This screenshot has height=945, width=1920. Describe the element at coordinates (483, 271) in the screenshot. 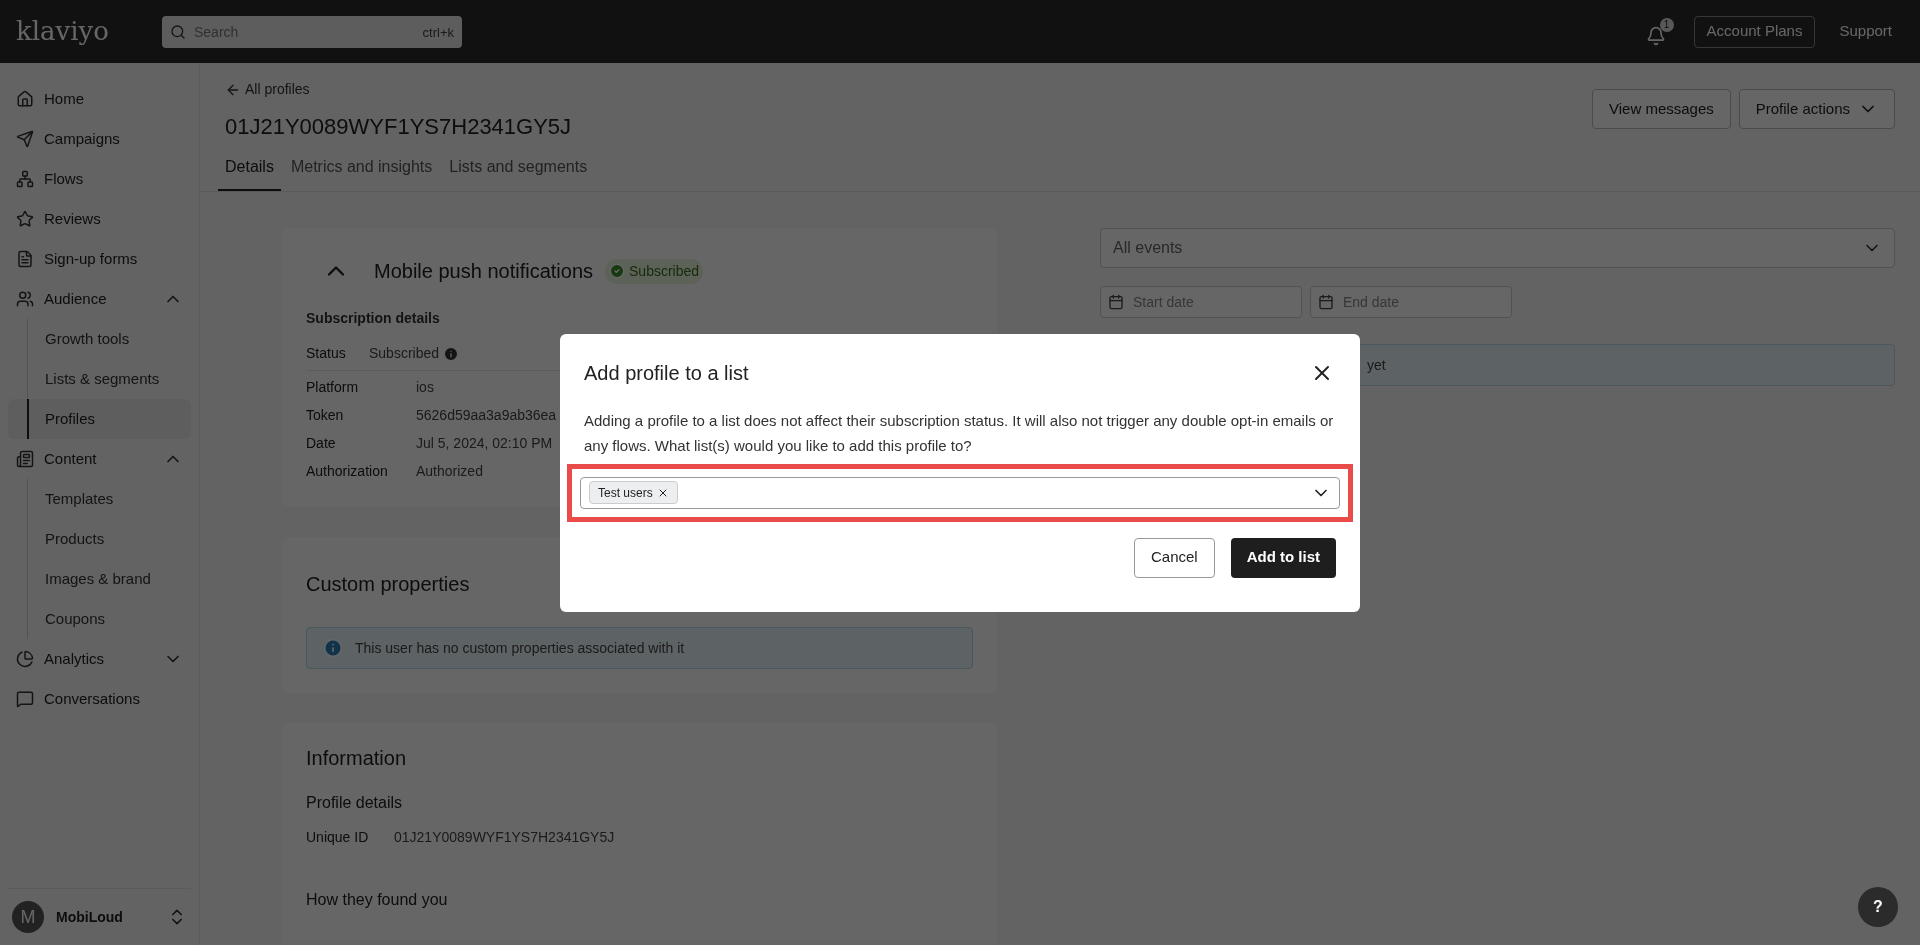

I see `card-title: Mobile push notifications` at that location.